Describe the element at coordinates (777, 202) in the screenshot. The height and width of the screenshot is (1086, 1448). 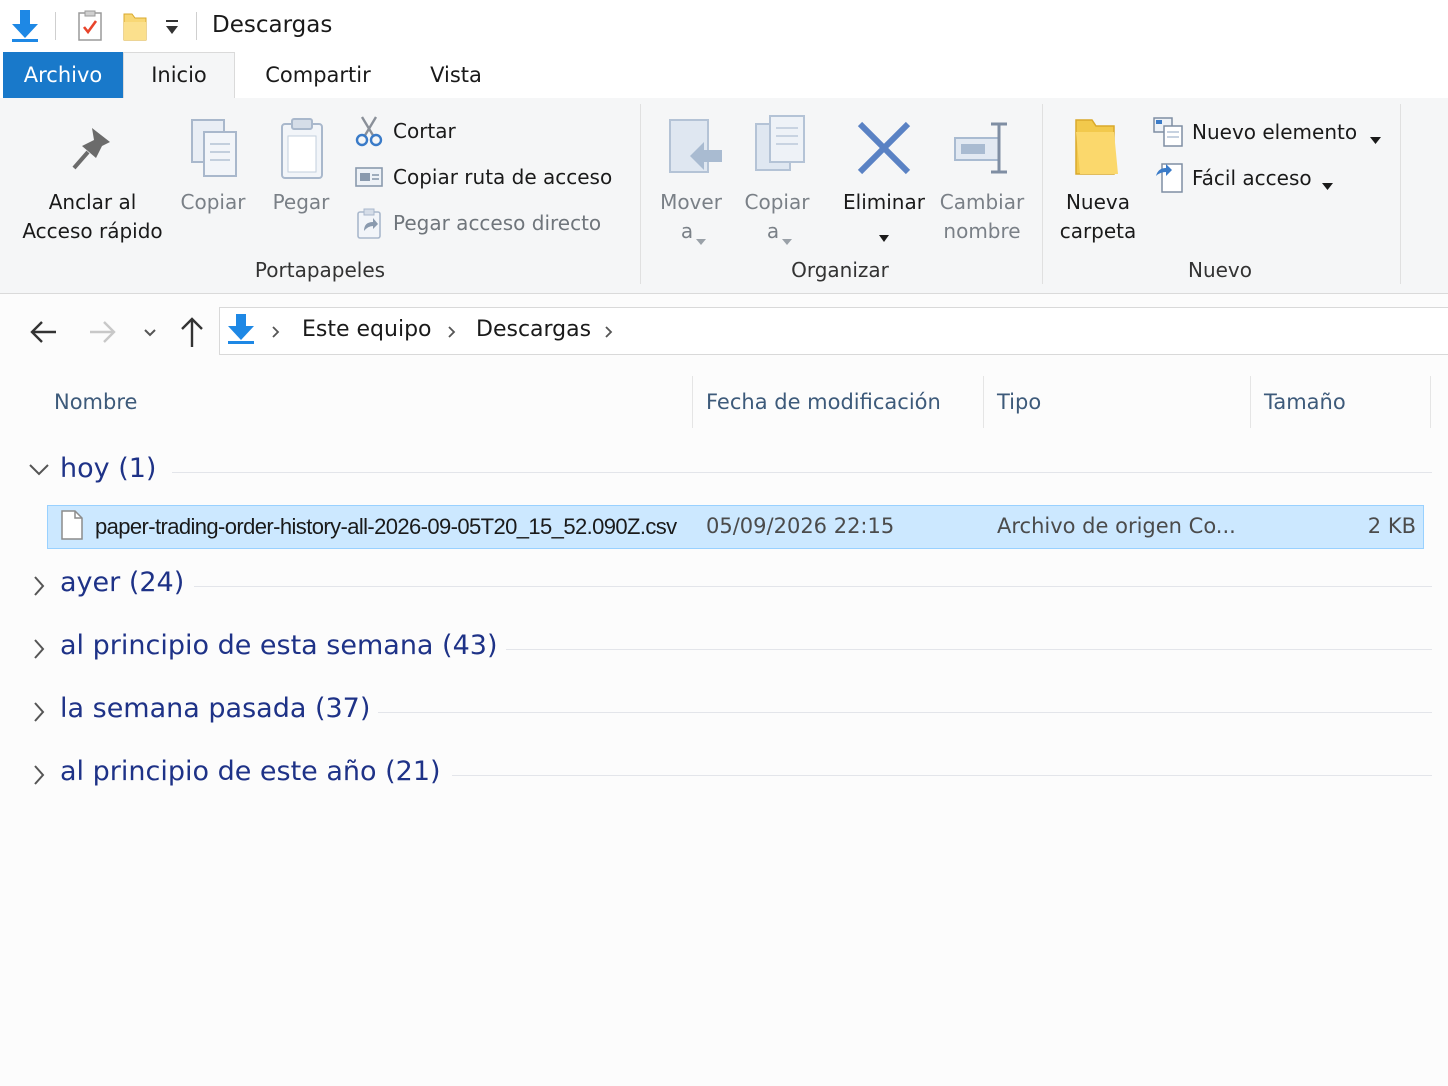
I see `copy-to-label-line1: Copiar` at that location.